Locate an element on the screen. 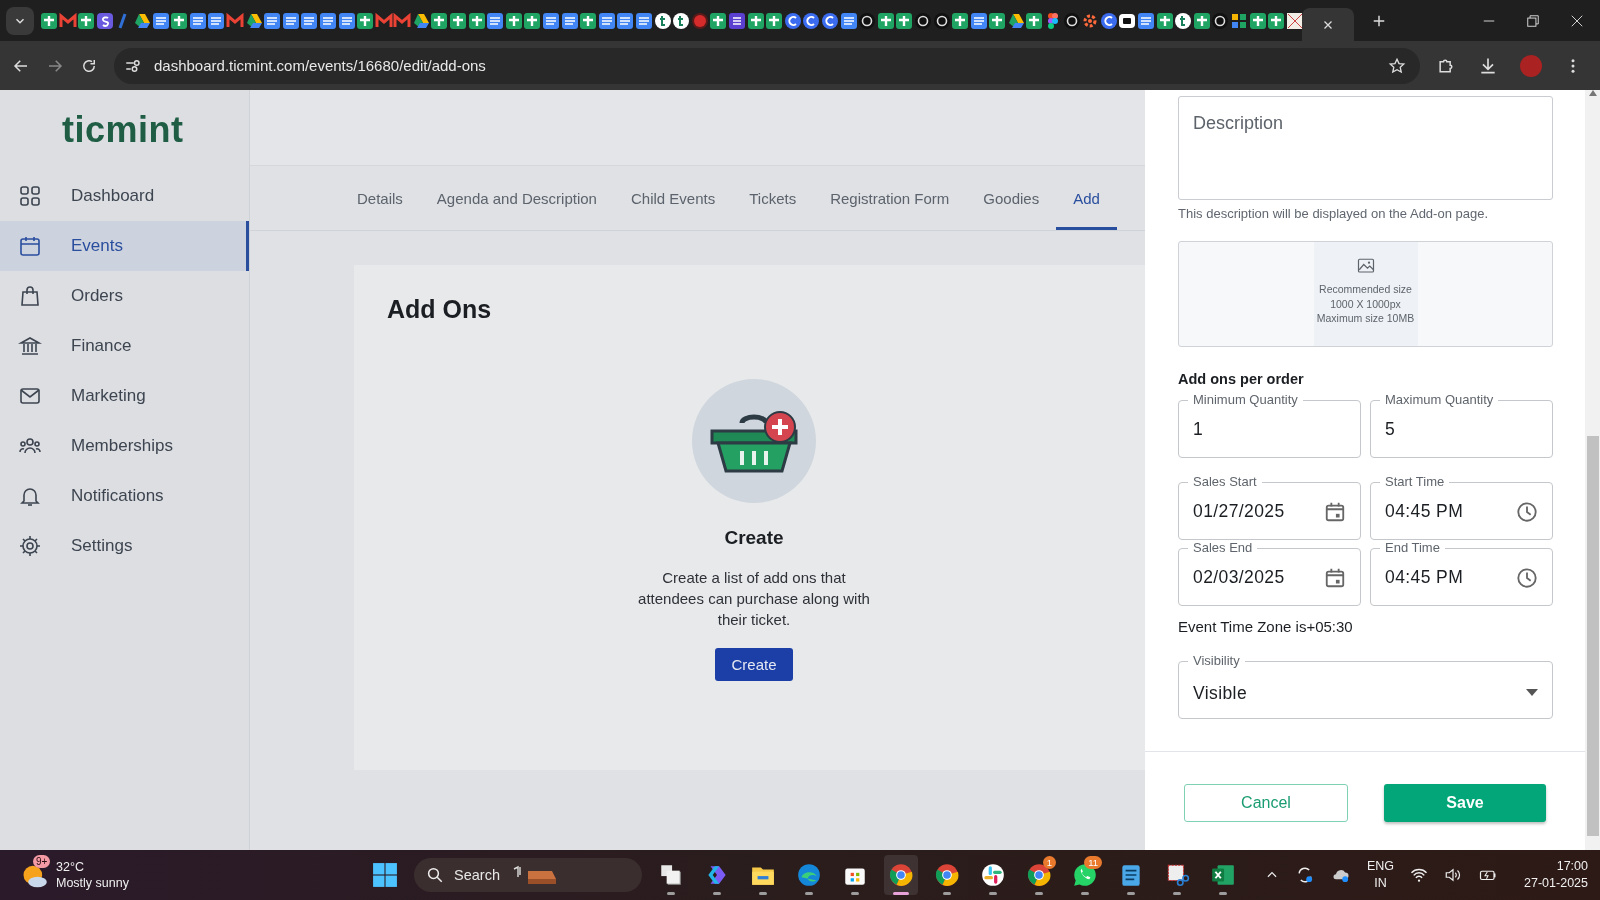 The image size is (1600, 900). input-field: Start Time 04:45 PM is located at coordinates (1461, 507).